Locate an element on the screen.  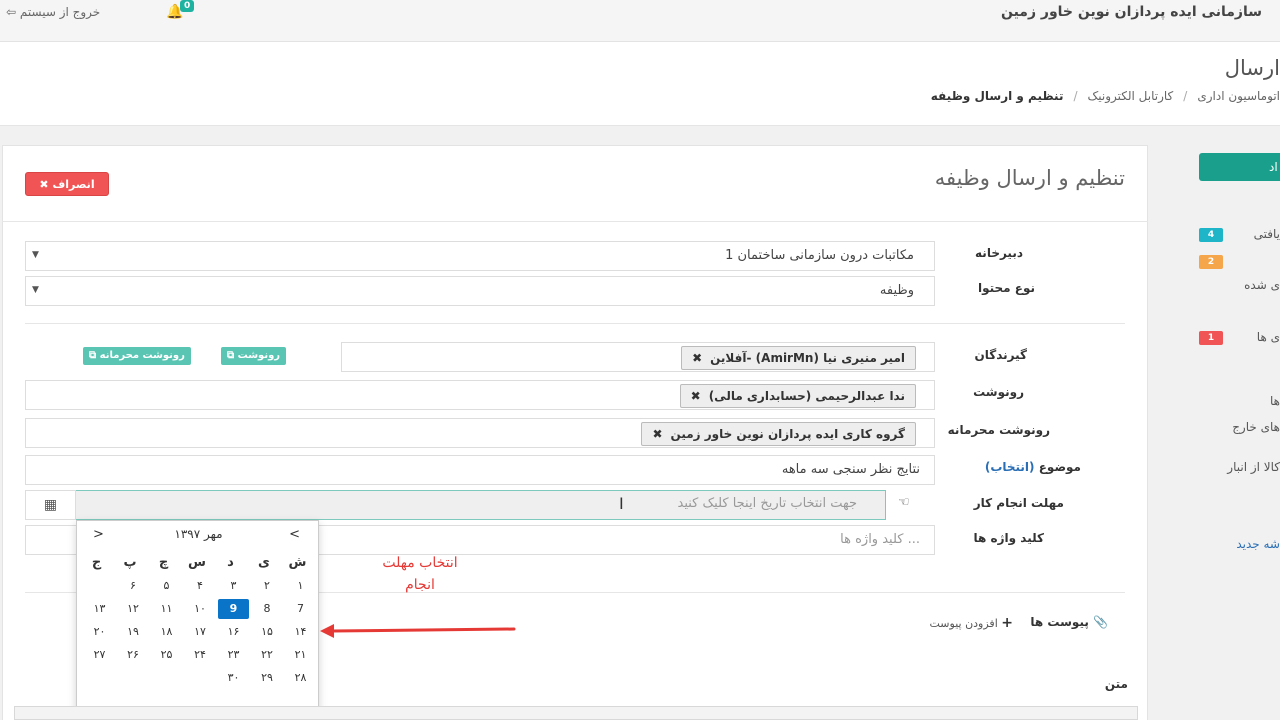
cancel-button: ✖ انصراف is located at coordinates (67, 184).